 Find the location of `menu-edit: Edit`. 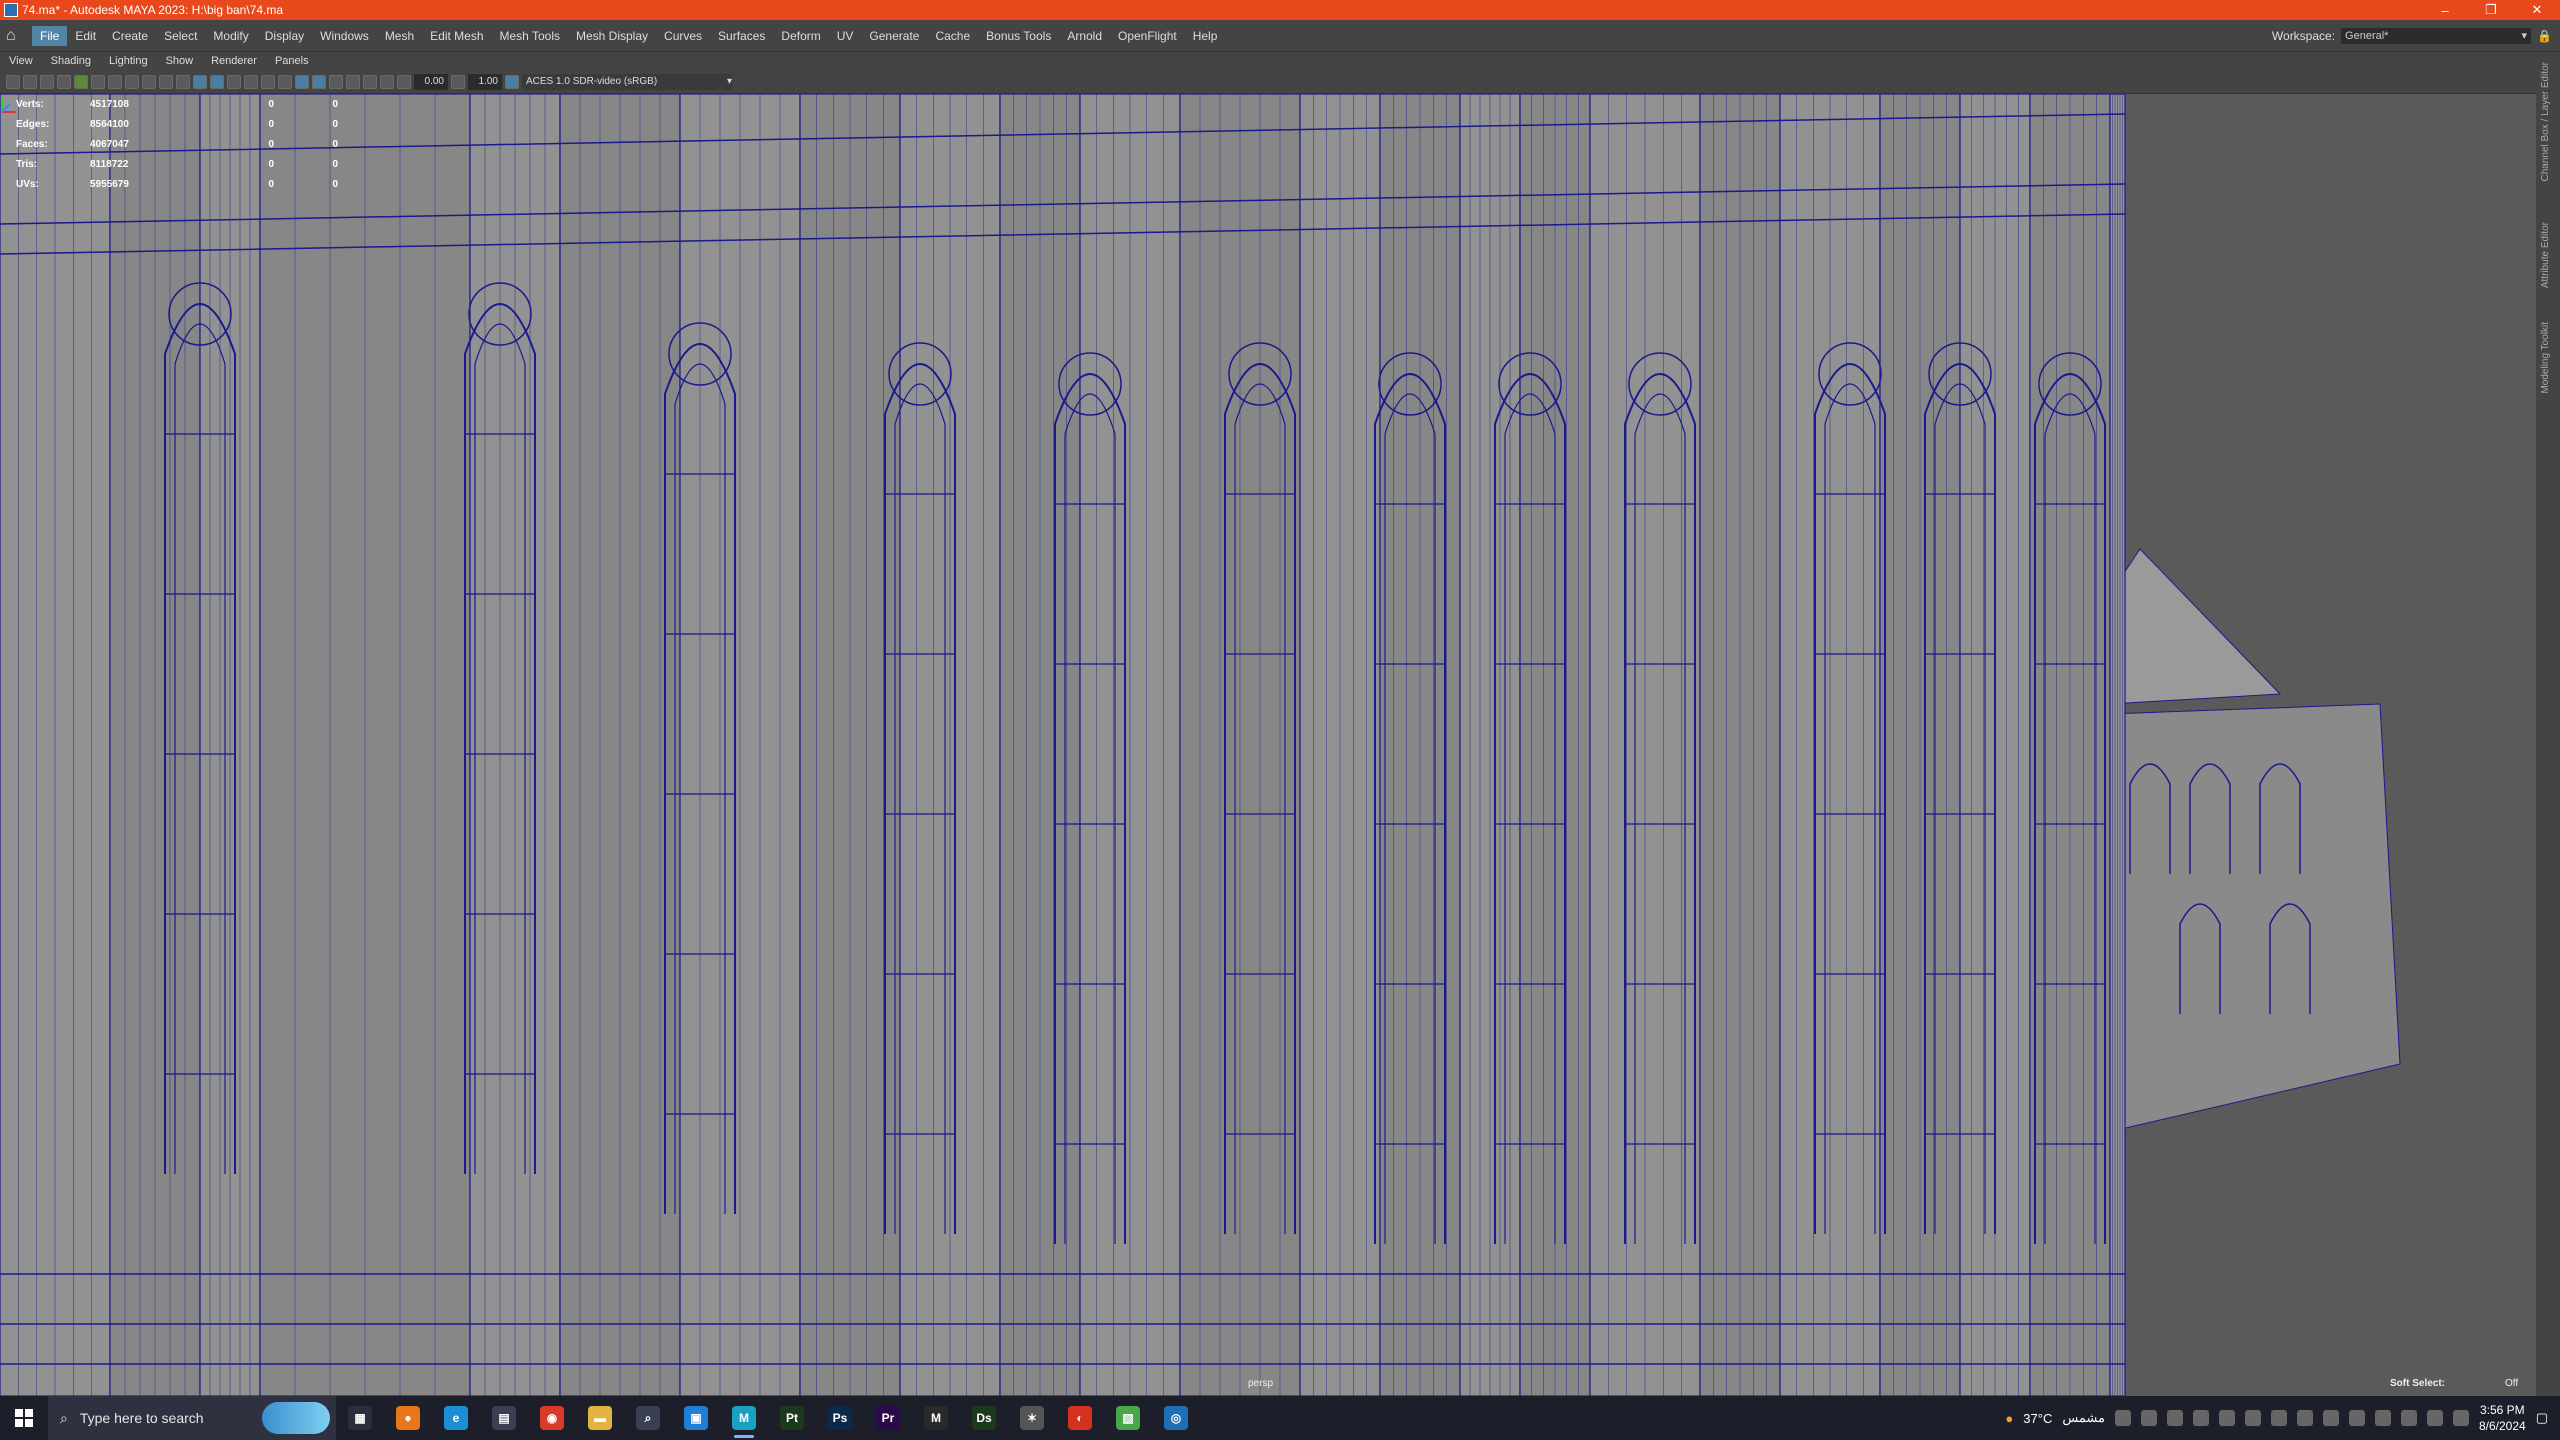

menu-edit: Edit is located at coordinates (85, 36).